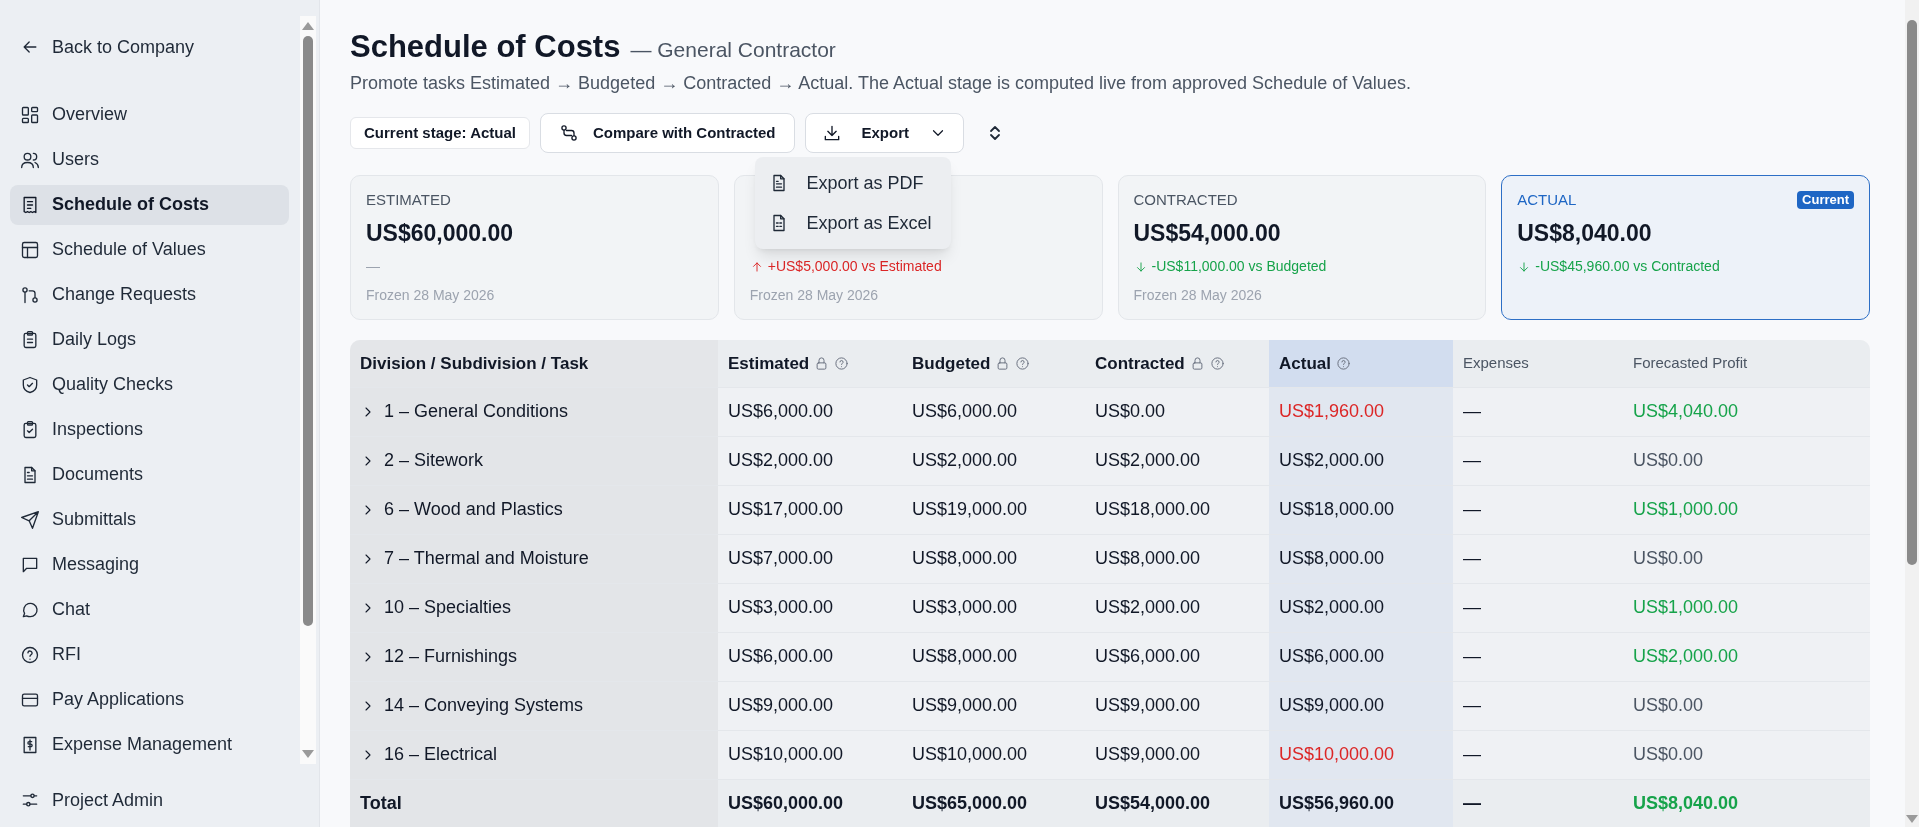  What do you see at coordinates (451, 656) in the screenshot?
I see `division-name: 12 – Furnishings` at bounding box center [451, 656].